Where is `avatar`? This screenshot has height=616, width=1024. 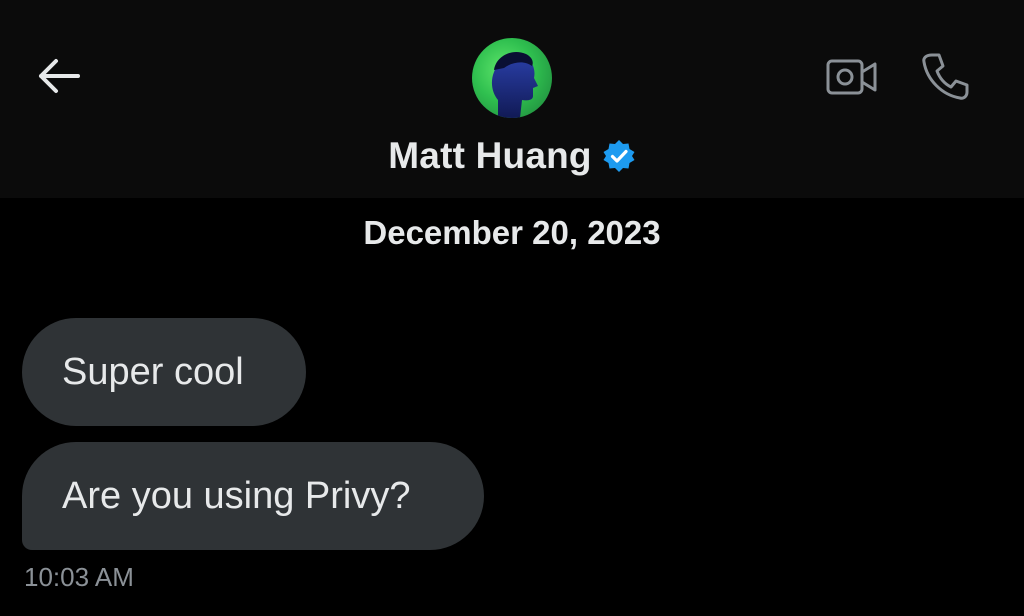 avatar is located at coordinates (512, 78).